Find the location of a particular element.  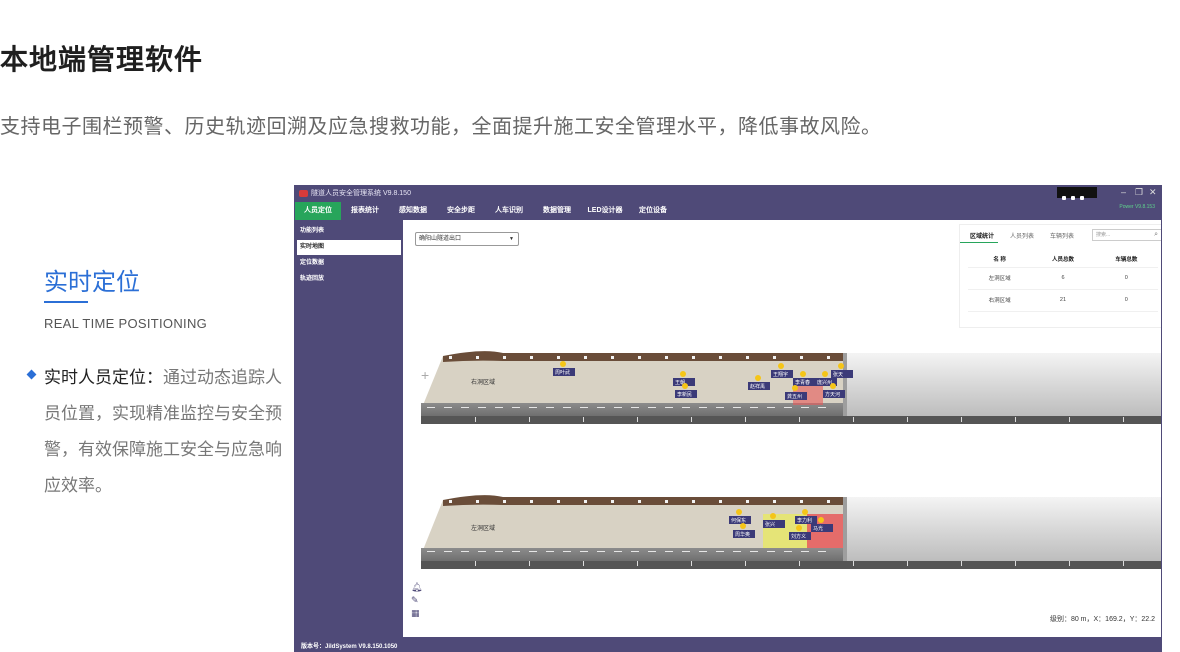

stats-search-input: 搜索... ⌕ is located at coordinates (1126, 235).